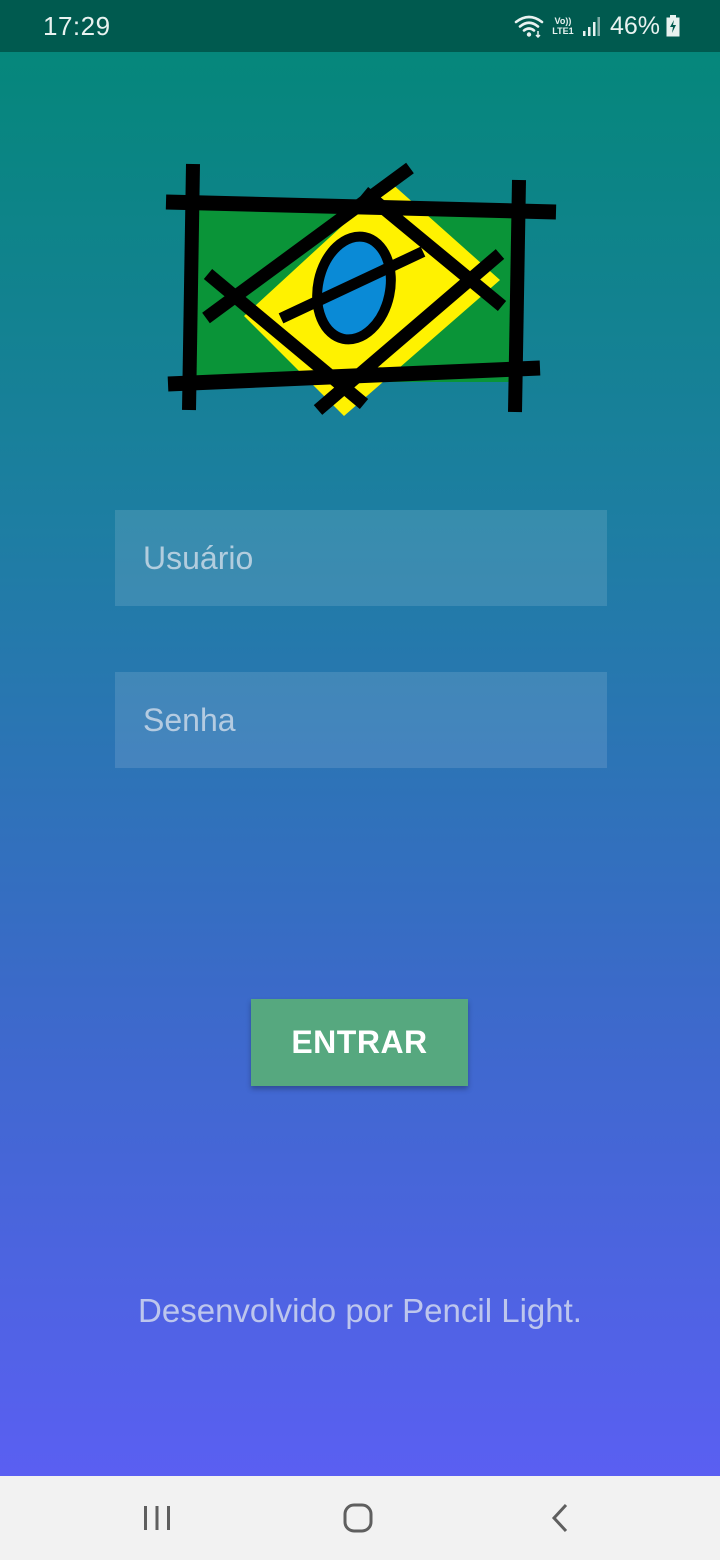 The image size is (720, 1560). Describe the element at coordinates (563, 21) in the screenshot. I see `volte-top-label: Vo))` at that location.